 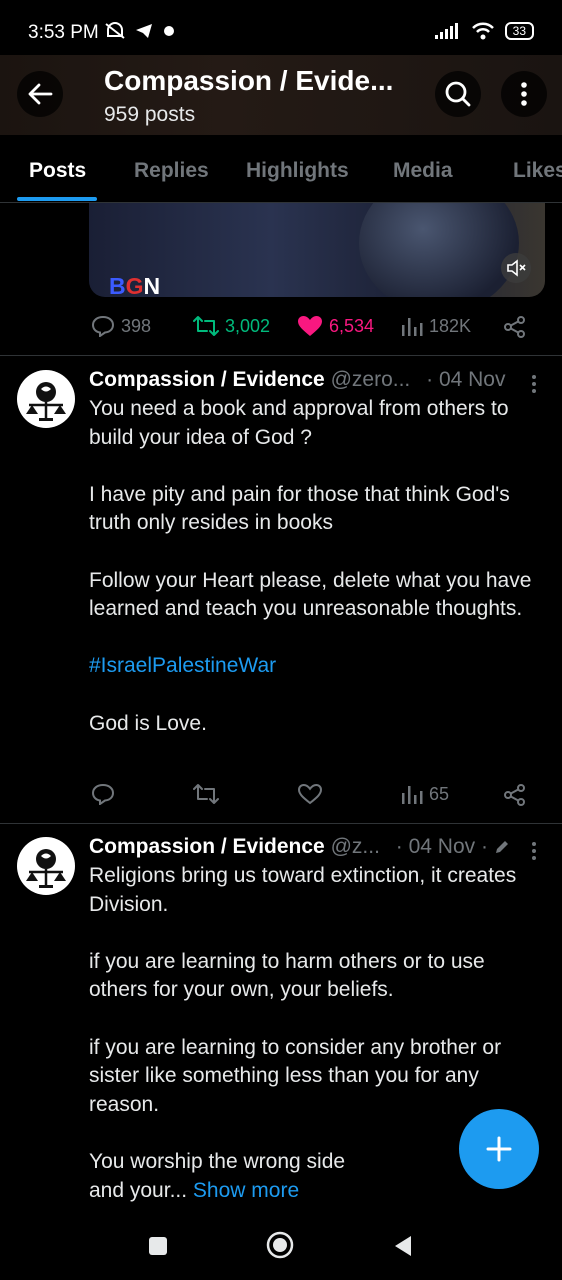 I want to click on reply-count: 398, so click(x=136, y=325).